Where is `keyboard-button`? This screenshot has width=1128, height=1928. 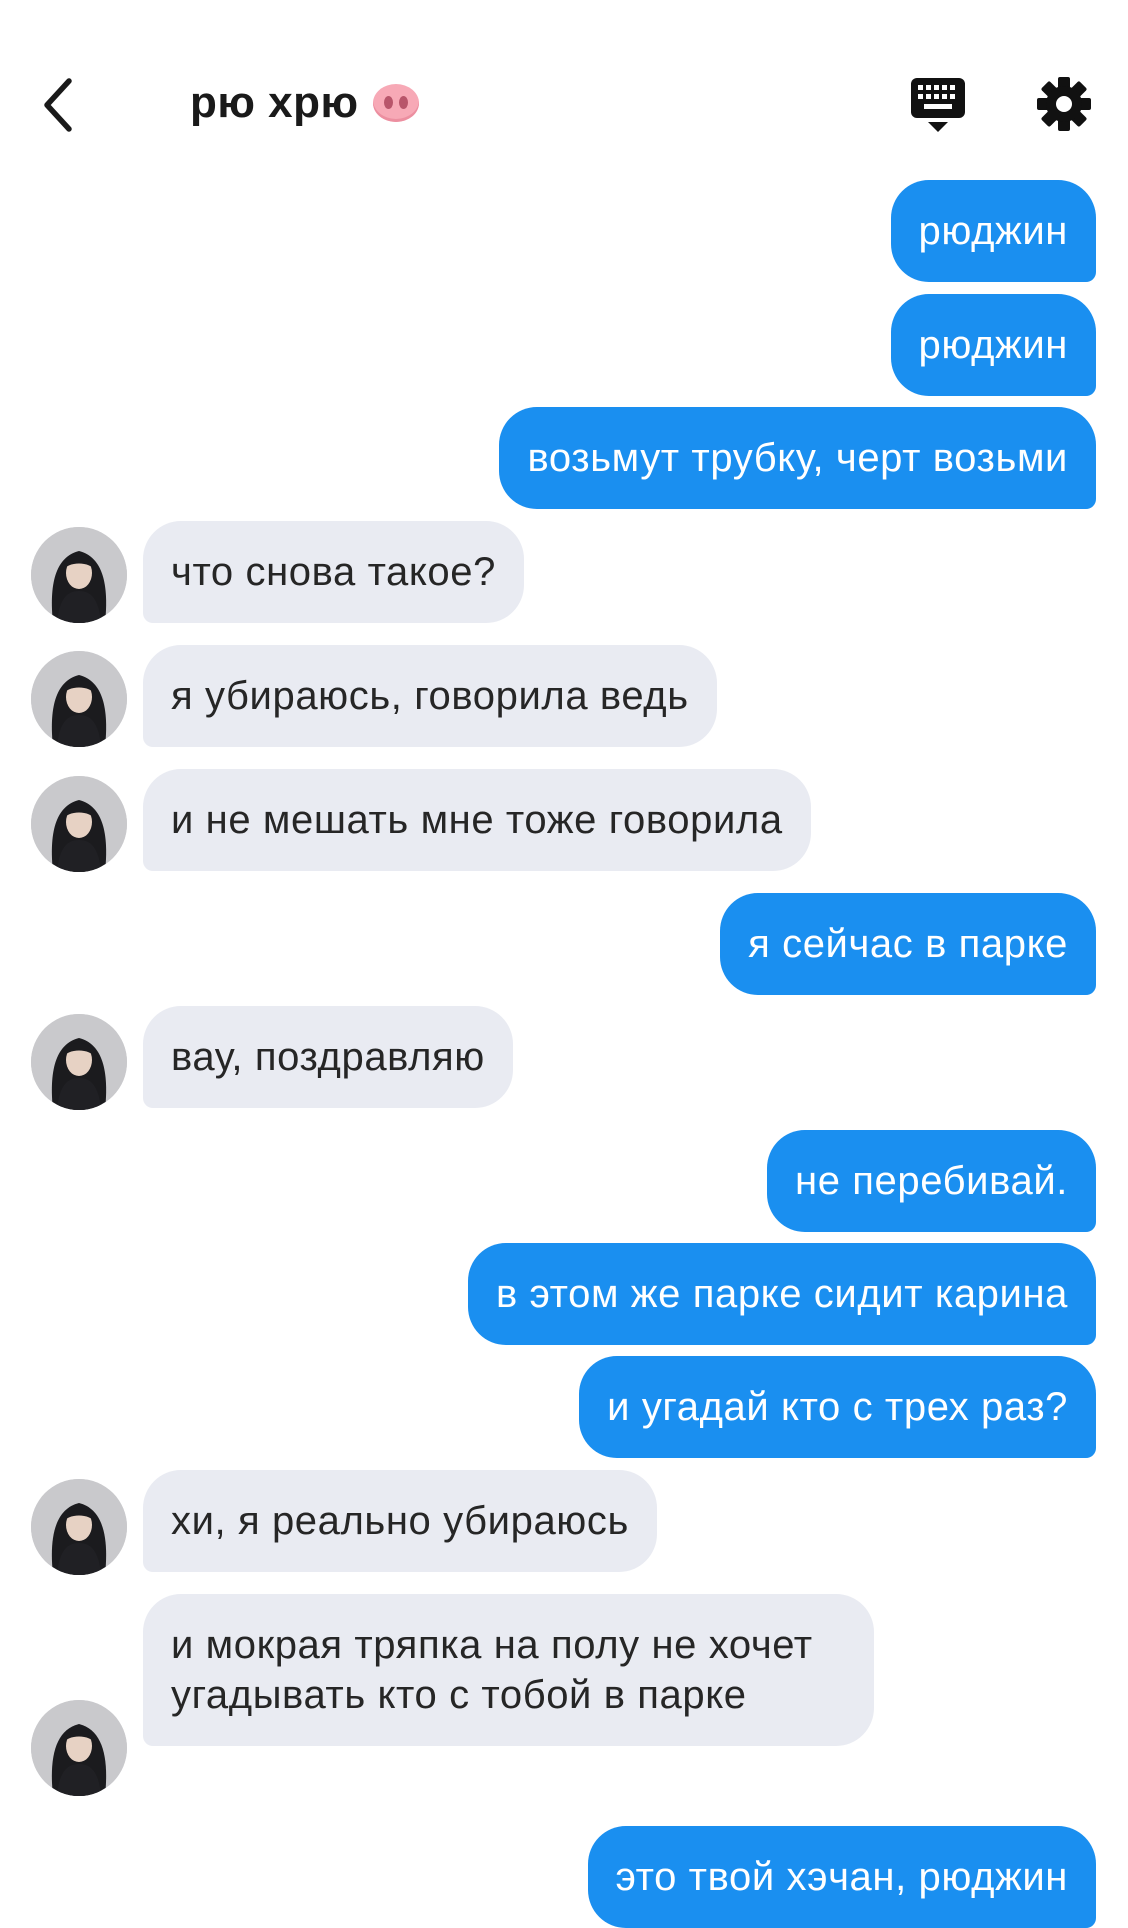 keyboard-button is located at coordinates (938, 106).